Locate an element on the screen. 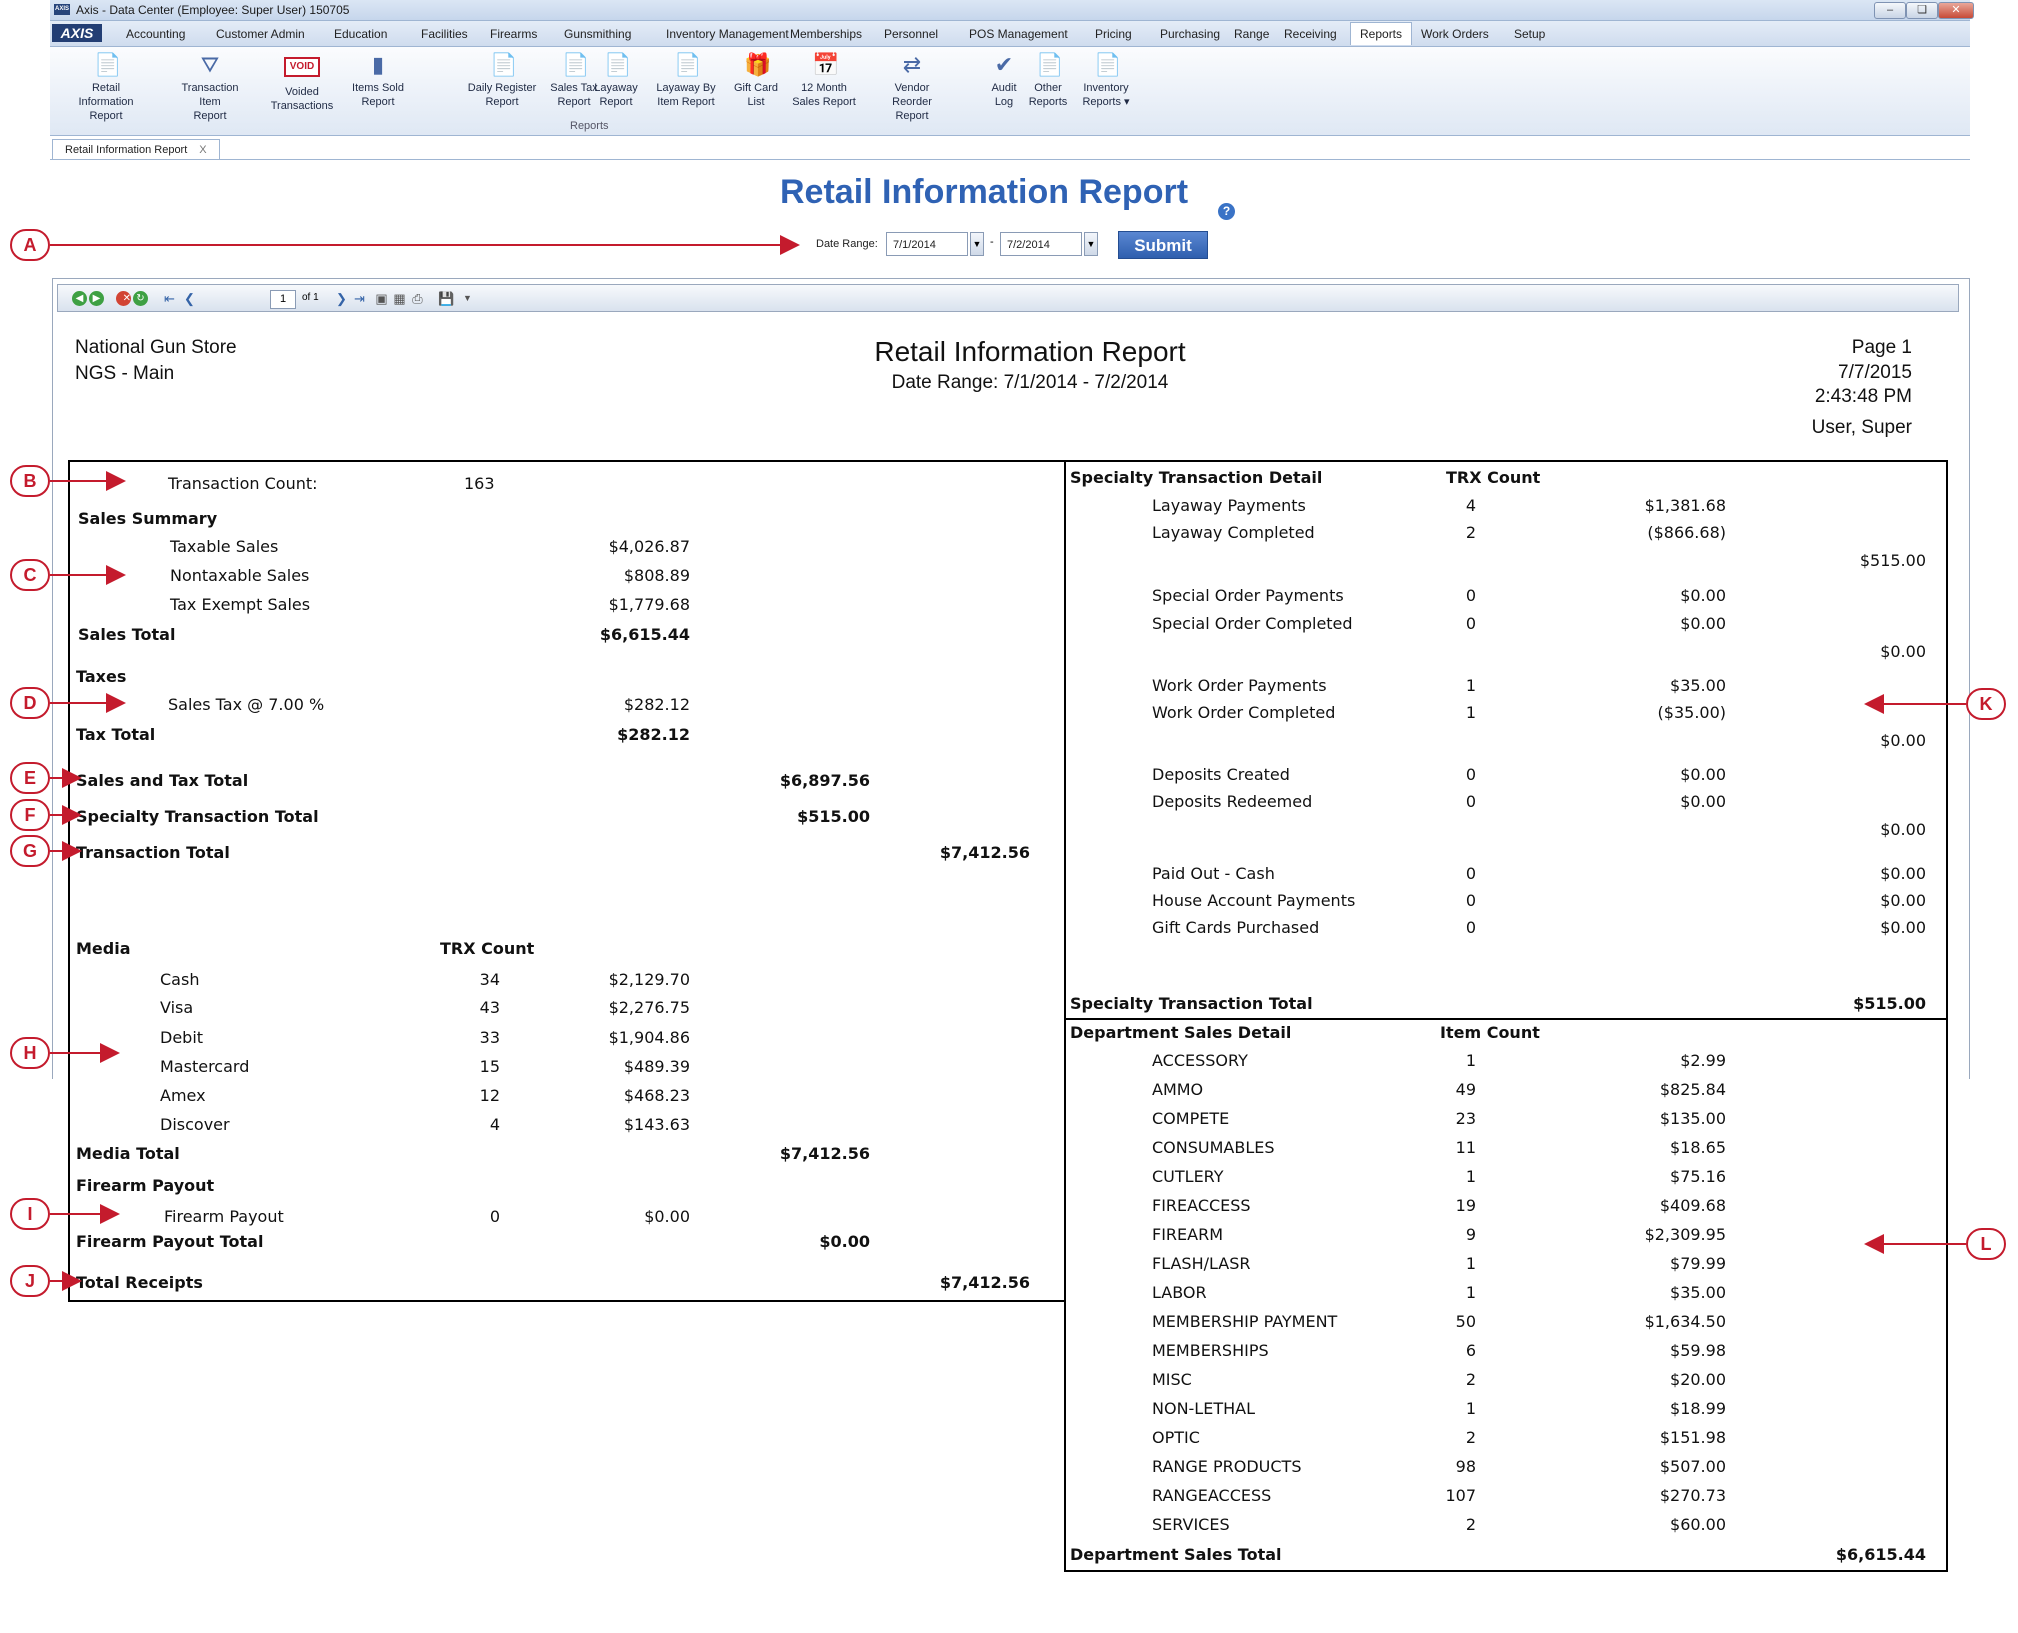  callout-f: F is located at coordinates (30, 815).